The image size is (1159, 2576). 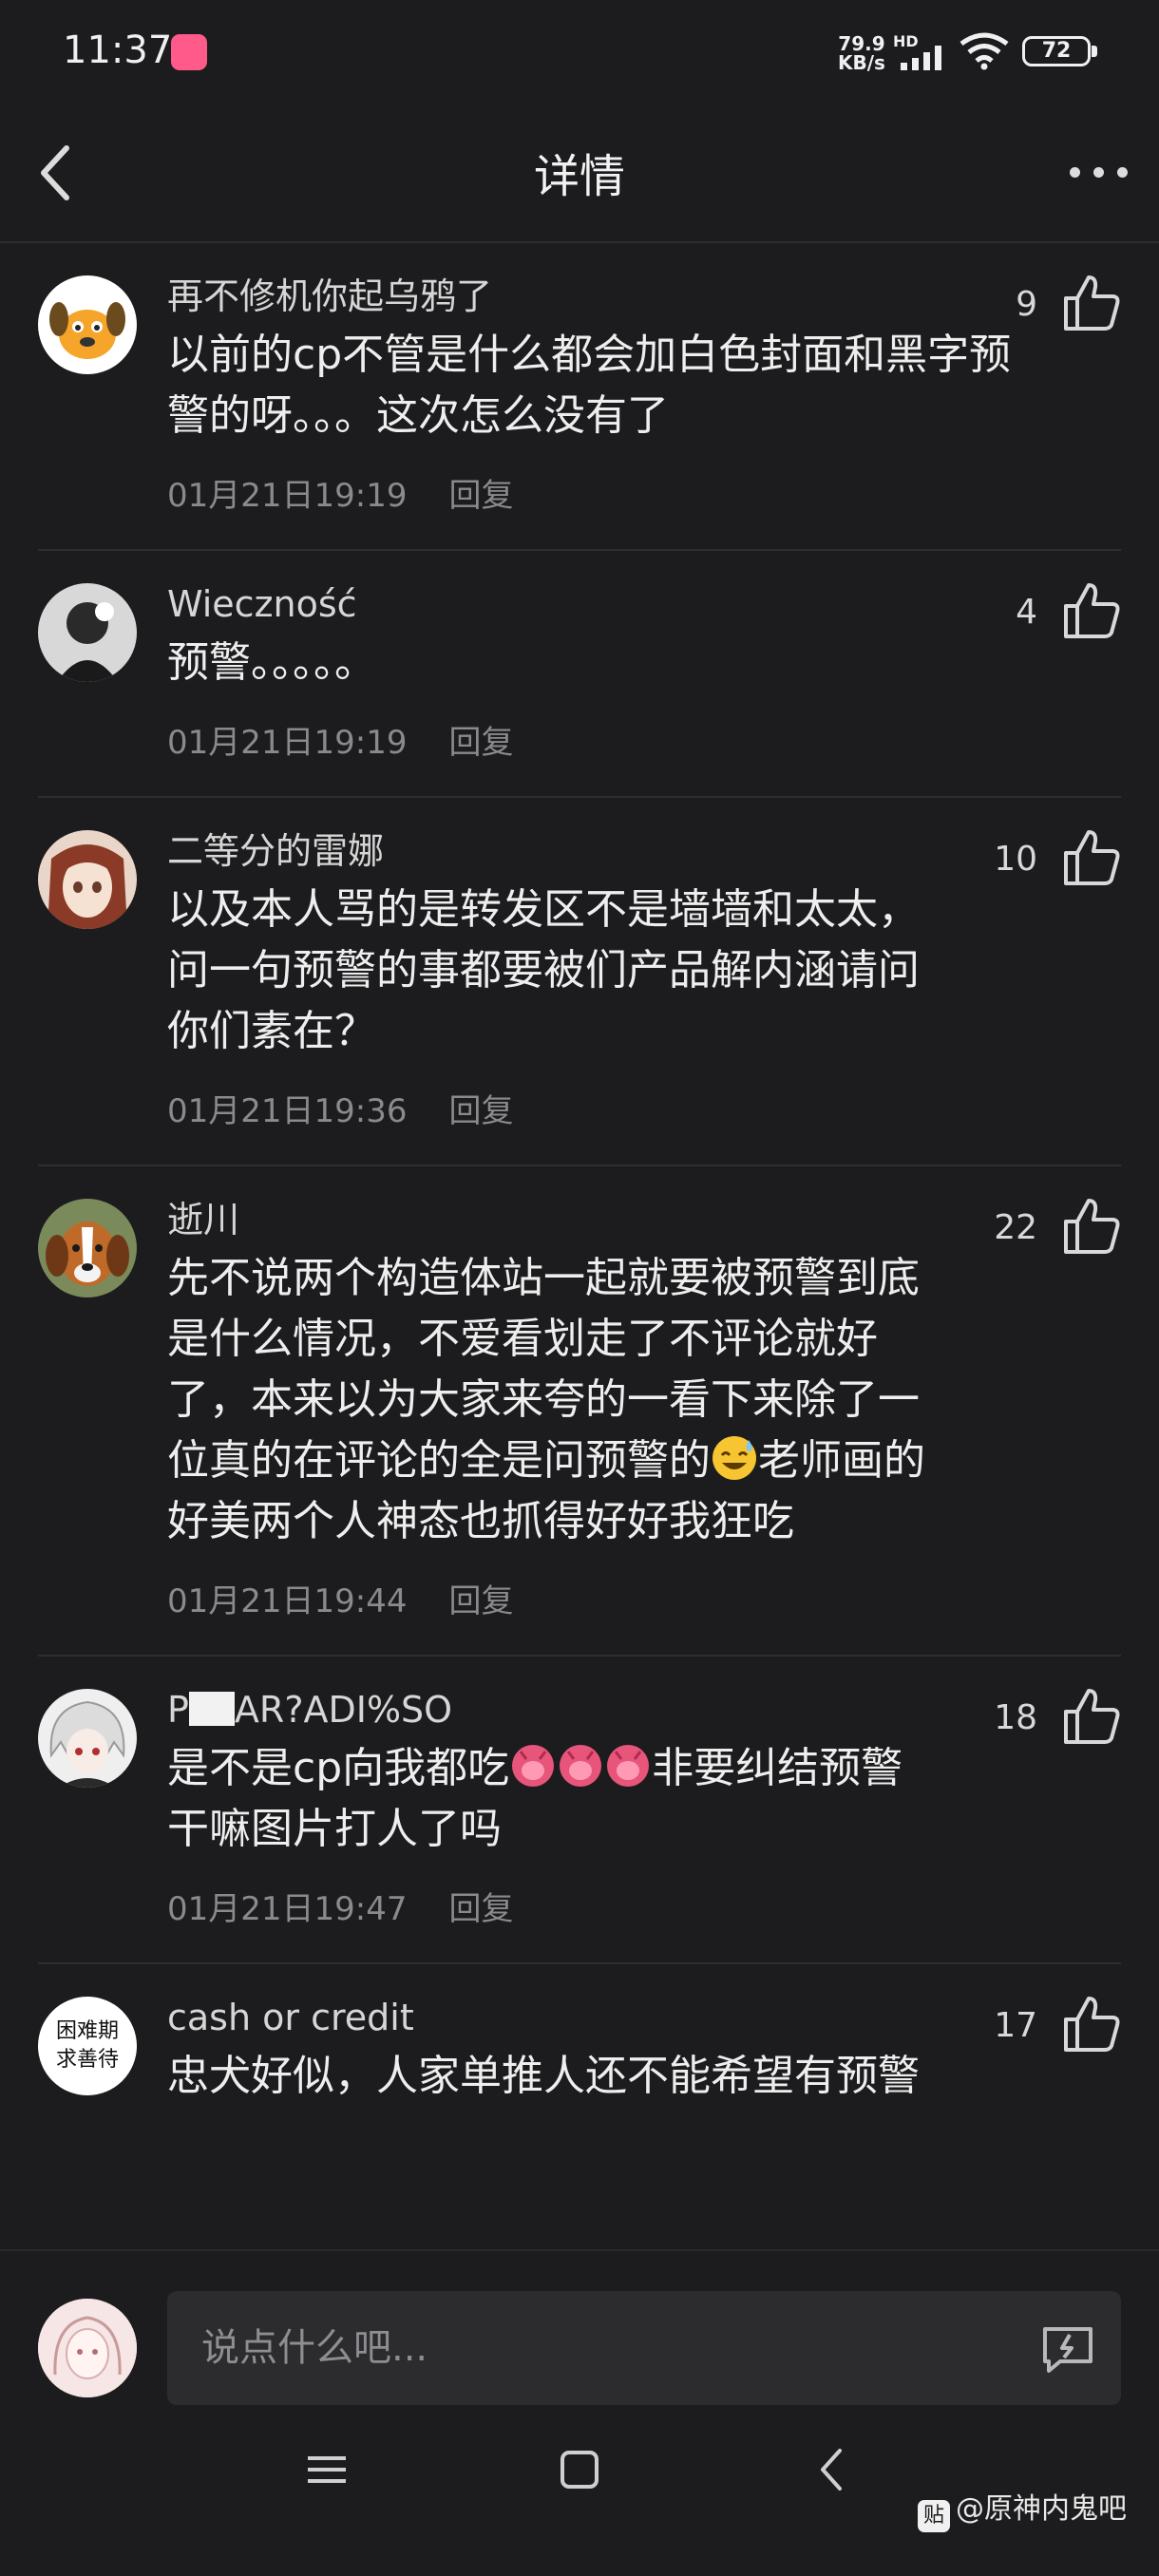 What do you see at coordinates (579, 52) in the screenshot?
I see `status-bar: 11:37 79.9 KB/s HD 72` at bounding box center [579, 52].